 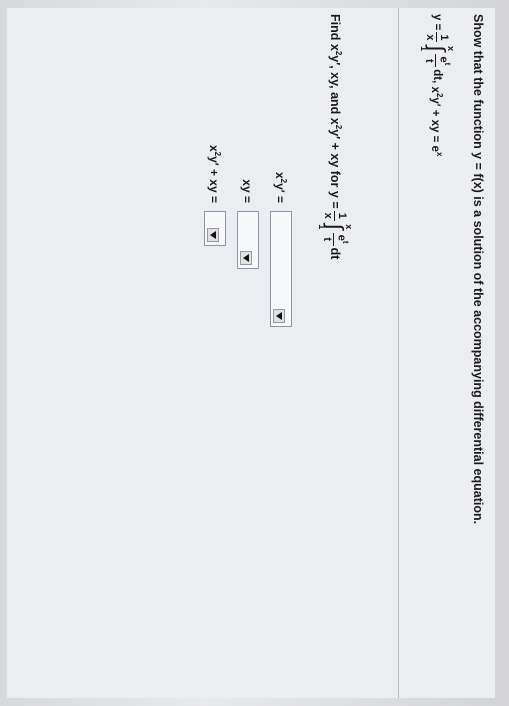 I want to click on given-integrand-num: et, so click(x=443, y=61).